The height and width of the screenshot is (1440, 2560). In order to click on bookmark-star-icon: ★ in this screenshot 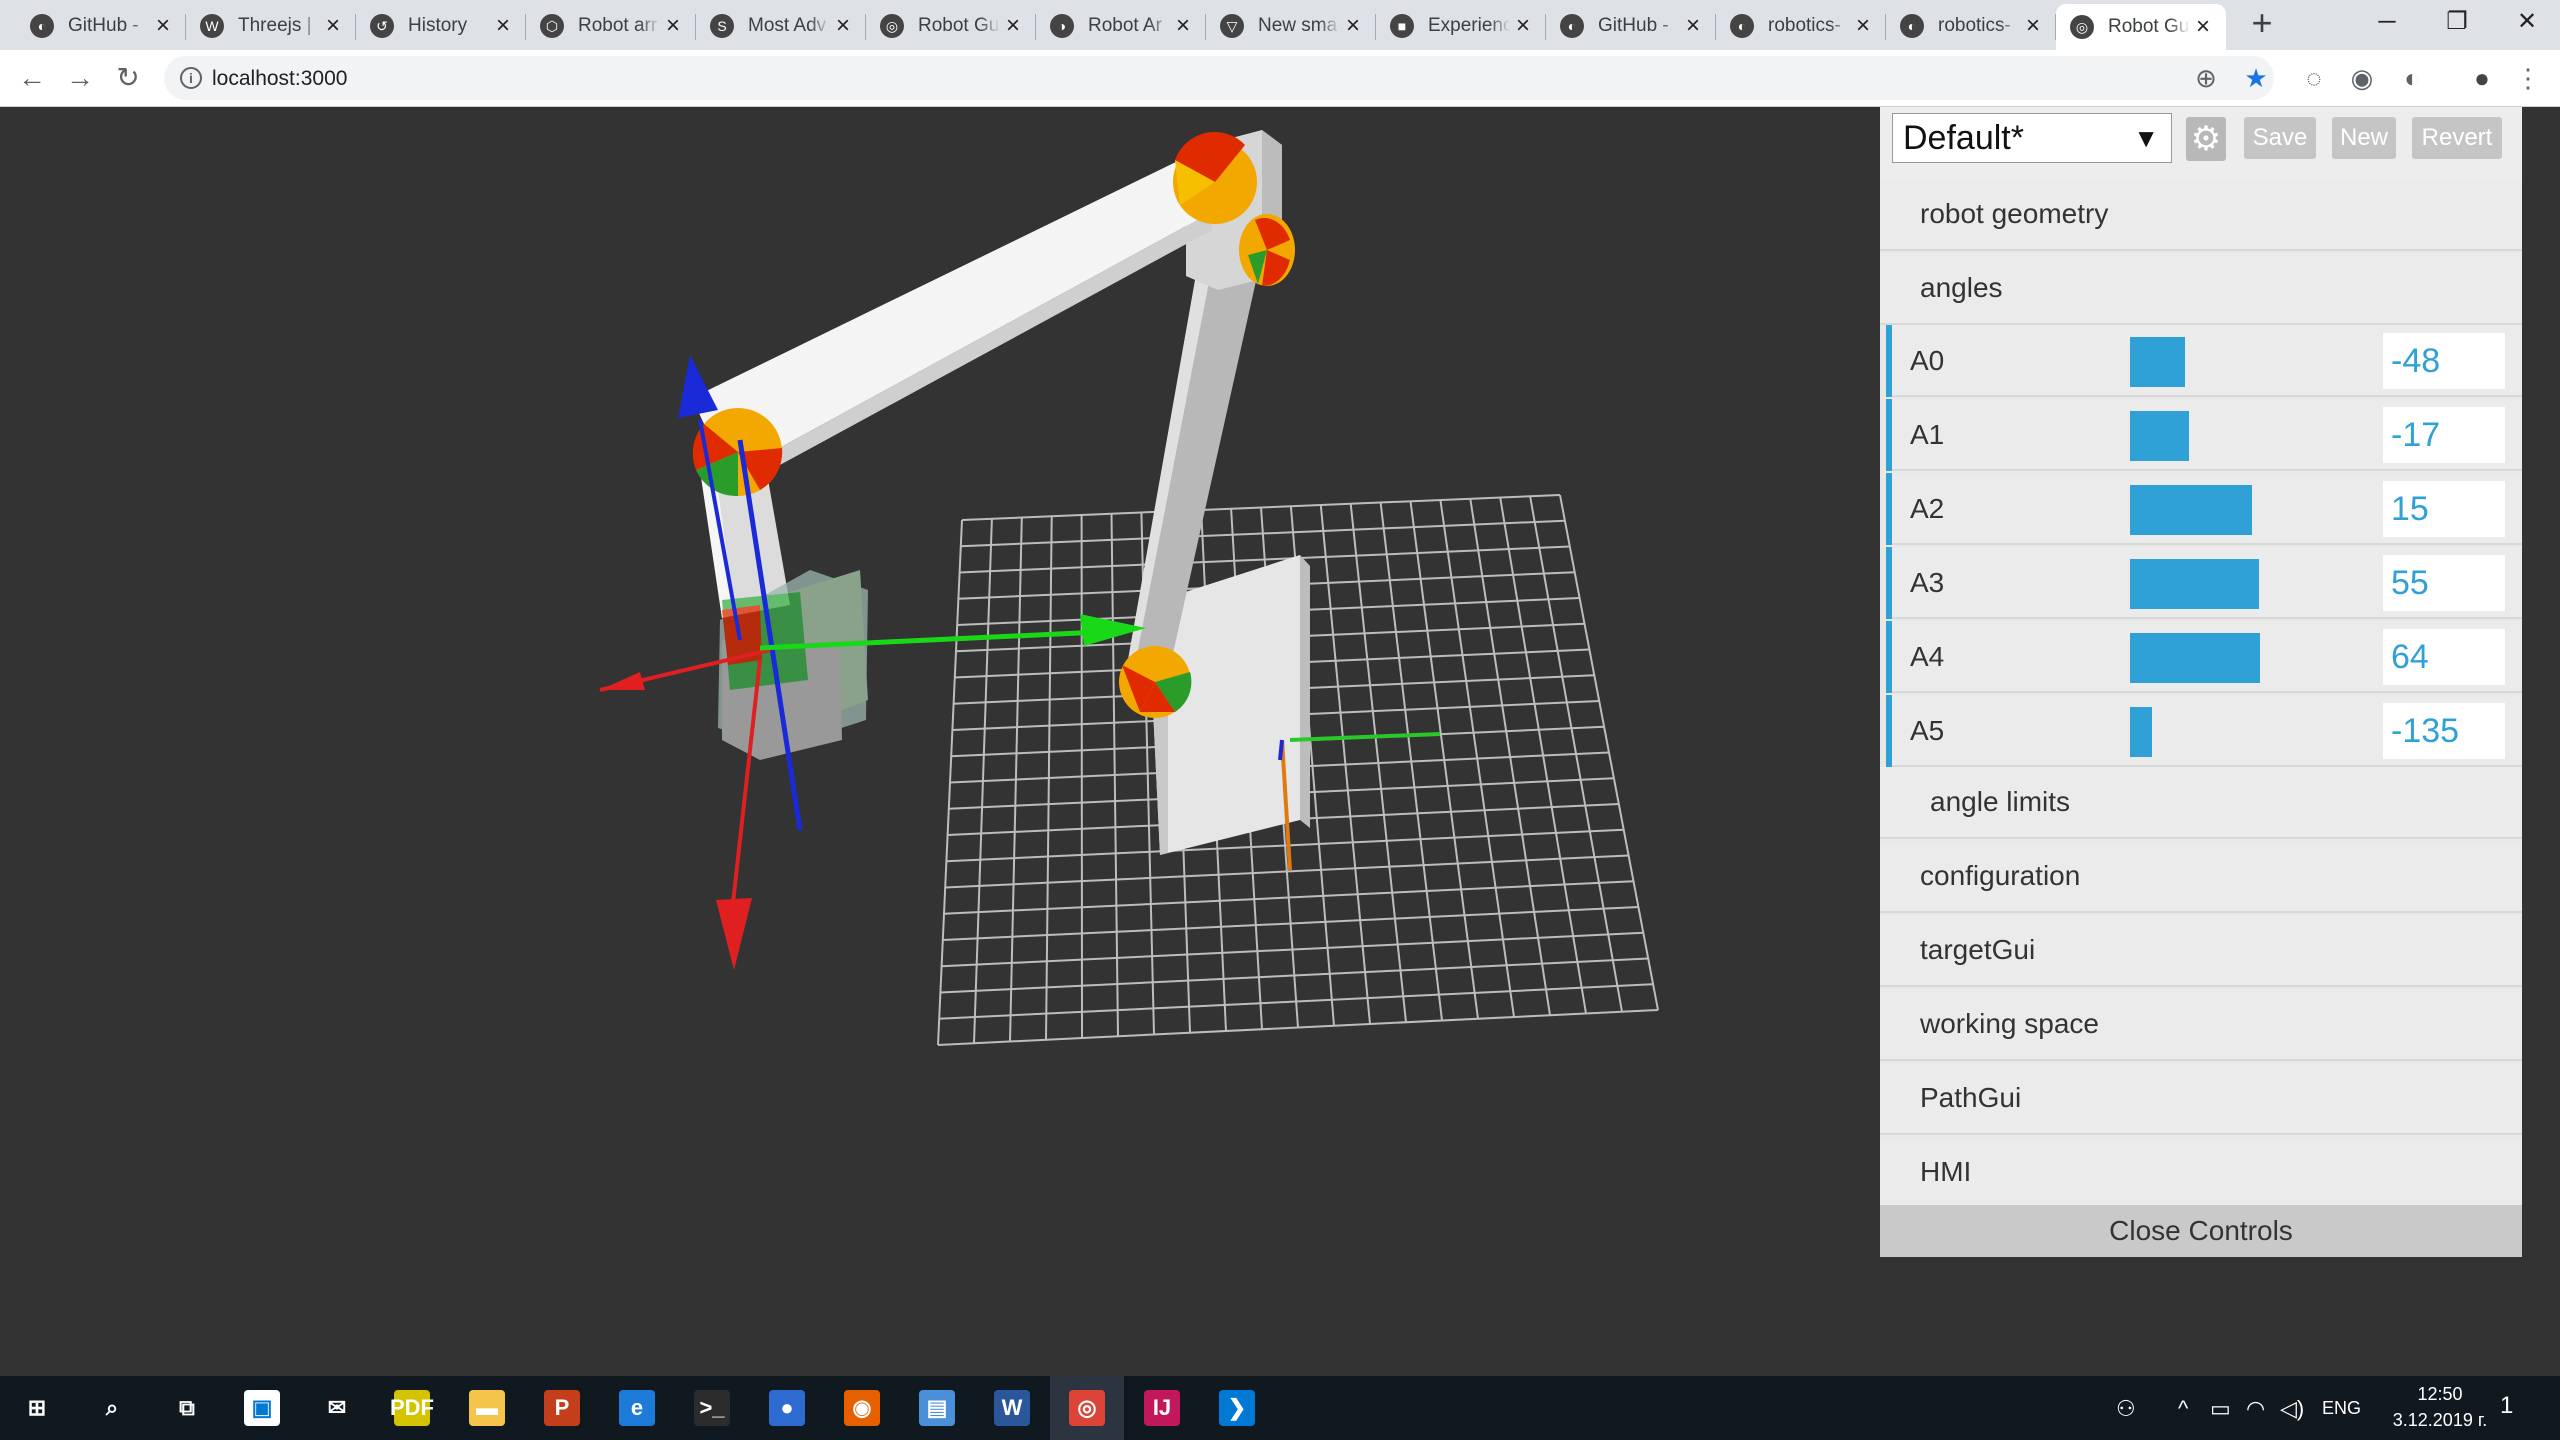, I will do `click(2256, 78)`.